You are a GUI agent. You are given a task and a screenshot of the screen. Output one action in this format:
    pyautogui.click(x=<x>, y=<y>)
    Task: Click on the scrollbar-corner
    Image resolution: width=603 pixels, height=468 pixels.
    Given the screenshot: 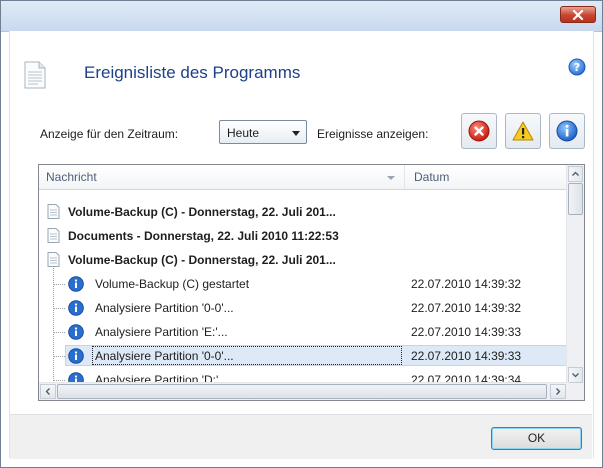 What is the action you would take?
    pyautogui.click(x=575, y=391)
    